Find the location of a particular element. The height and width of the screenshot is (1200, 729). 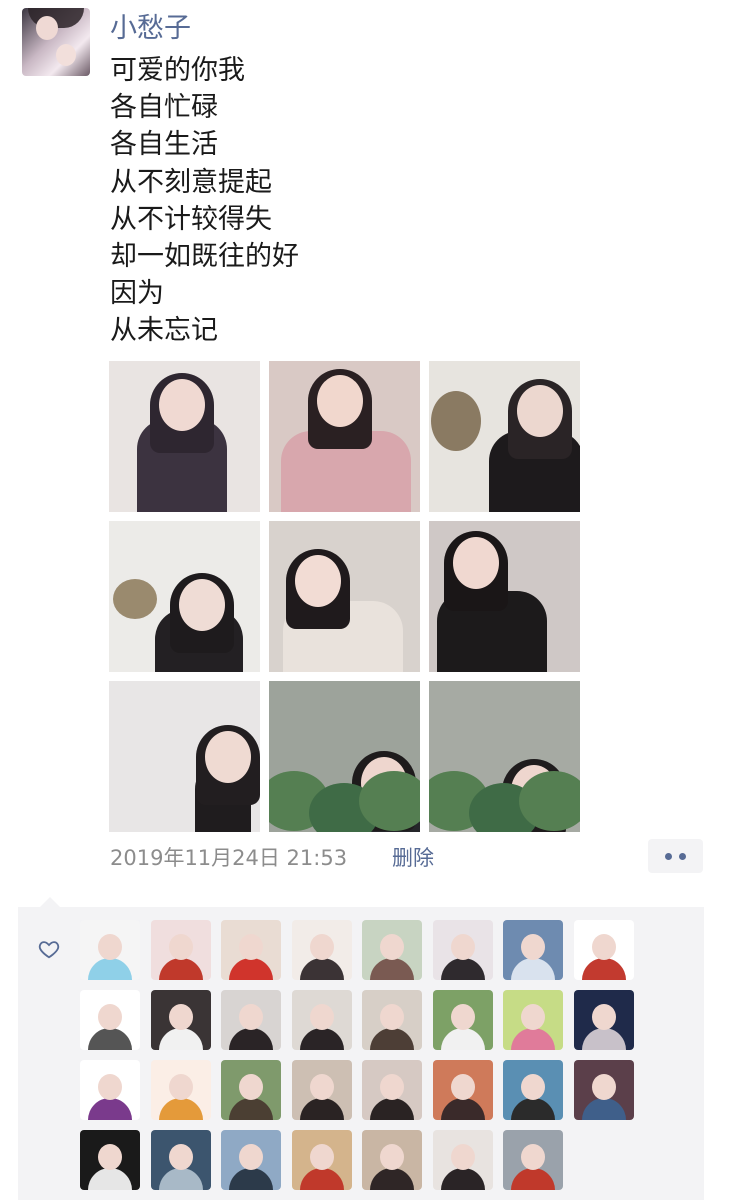

author-avatar is located at coordinates (56, 42).